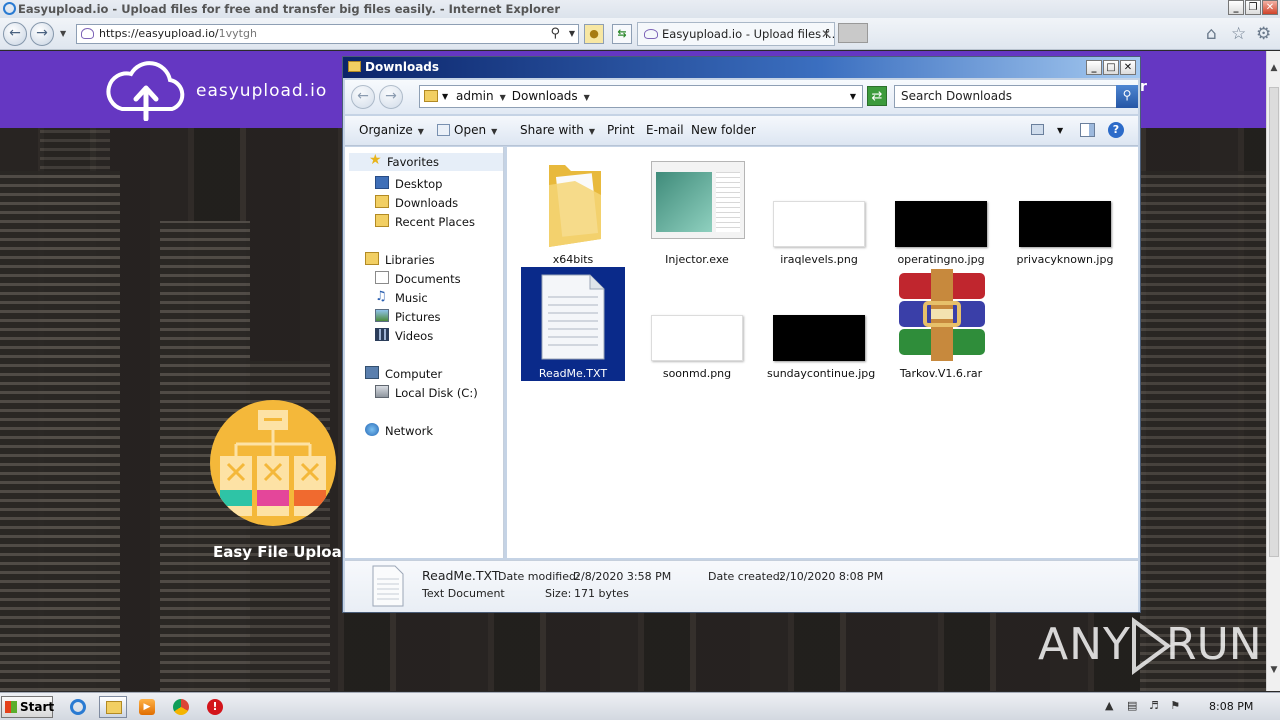 The height and width of the screenshot is (720, 1280). Describe the element at coordinates (1084, 644) in the screenshot. I see `watermark-text-left: ANY` at that location.